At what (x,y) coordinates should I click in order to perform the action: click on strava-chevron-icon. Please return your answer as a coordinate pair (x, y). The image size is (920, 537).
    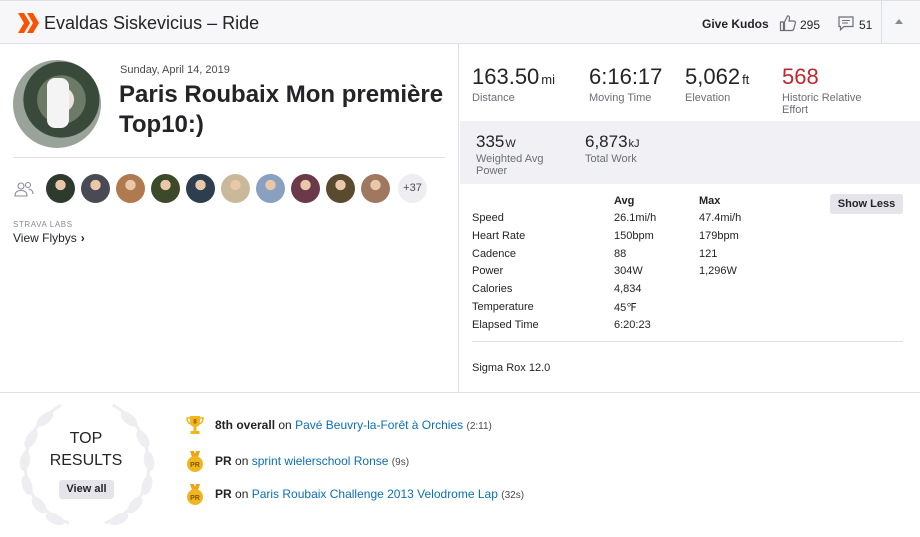
    Looking at the image, I should click on (29, 23).